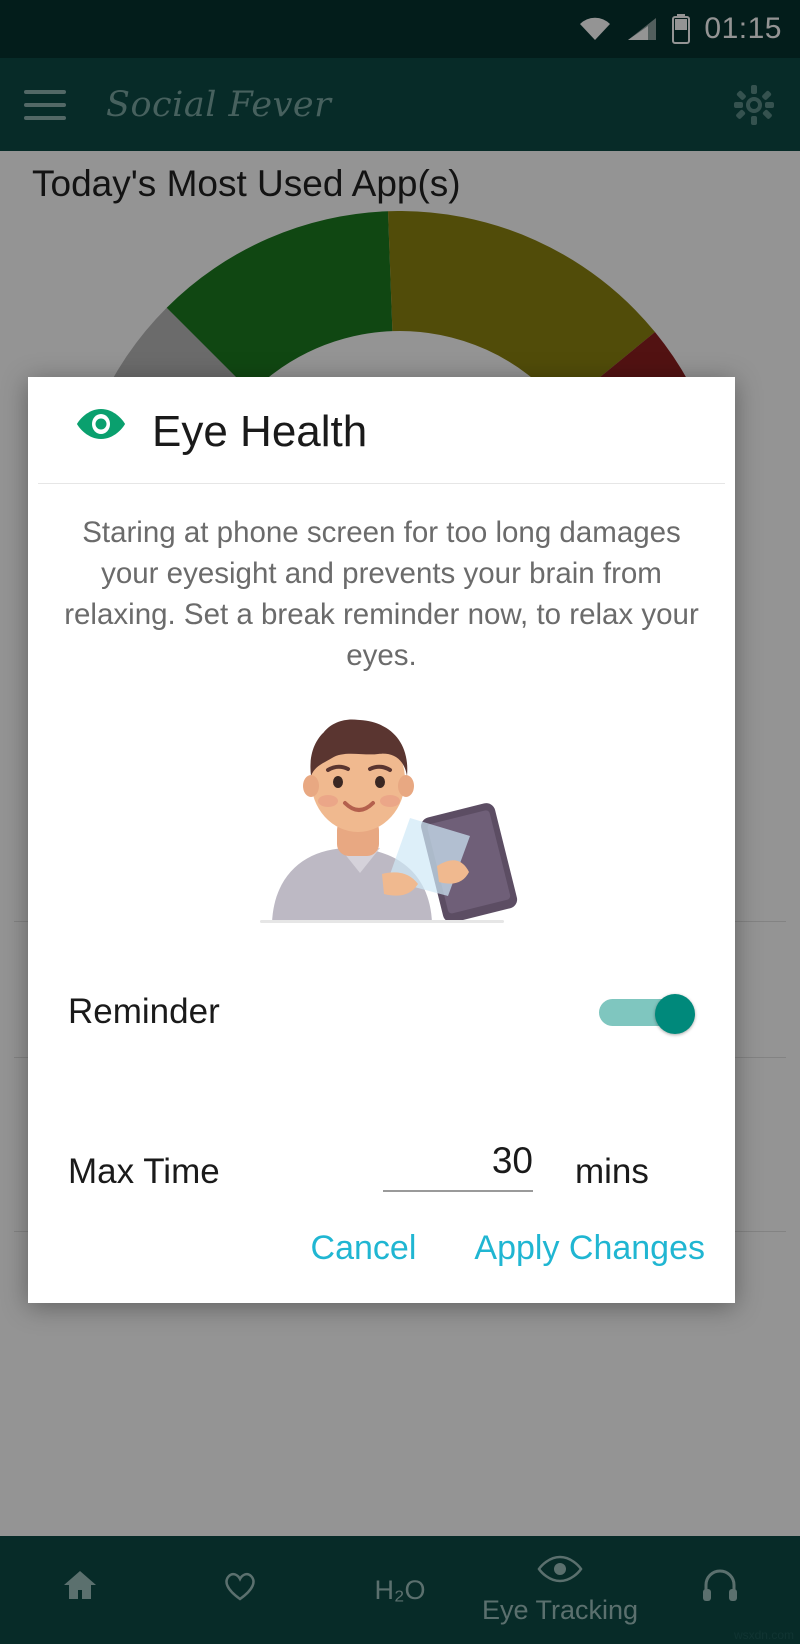  Describe the element at coordinates (144, 1011) in the screenshot. I see `reminder-label: Reminder` at that location.